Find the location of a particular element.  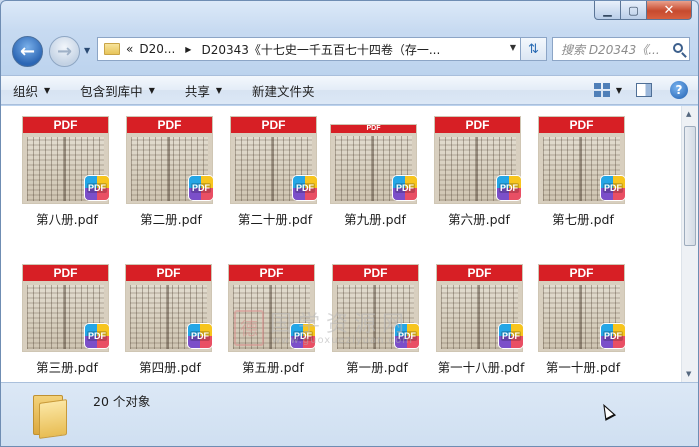

scroll-down-icon: ▼ is located at coordinates (688, 374).